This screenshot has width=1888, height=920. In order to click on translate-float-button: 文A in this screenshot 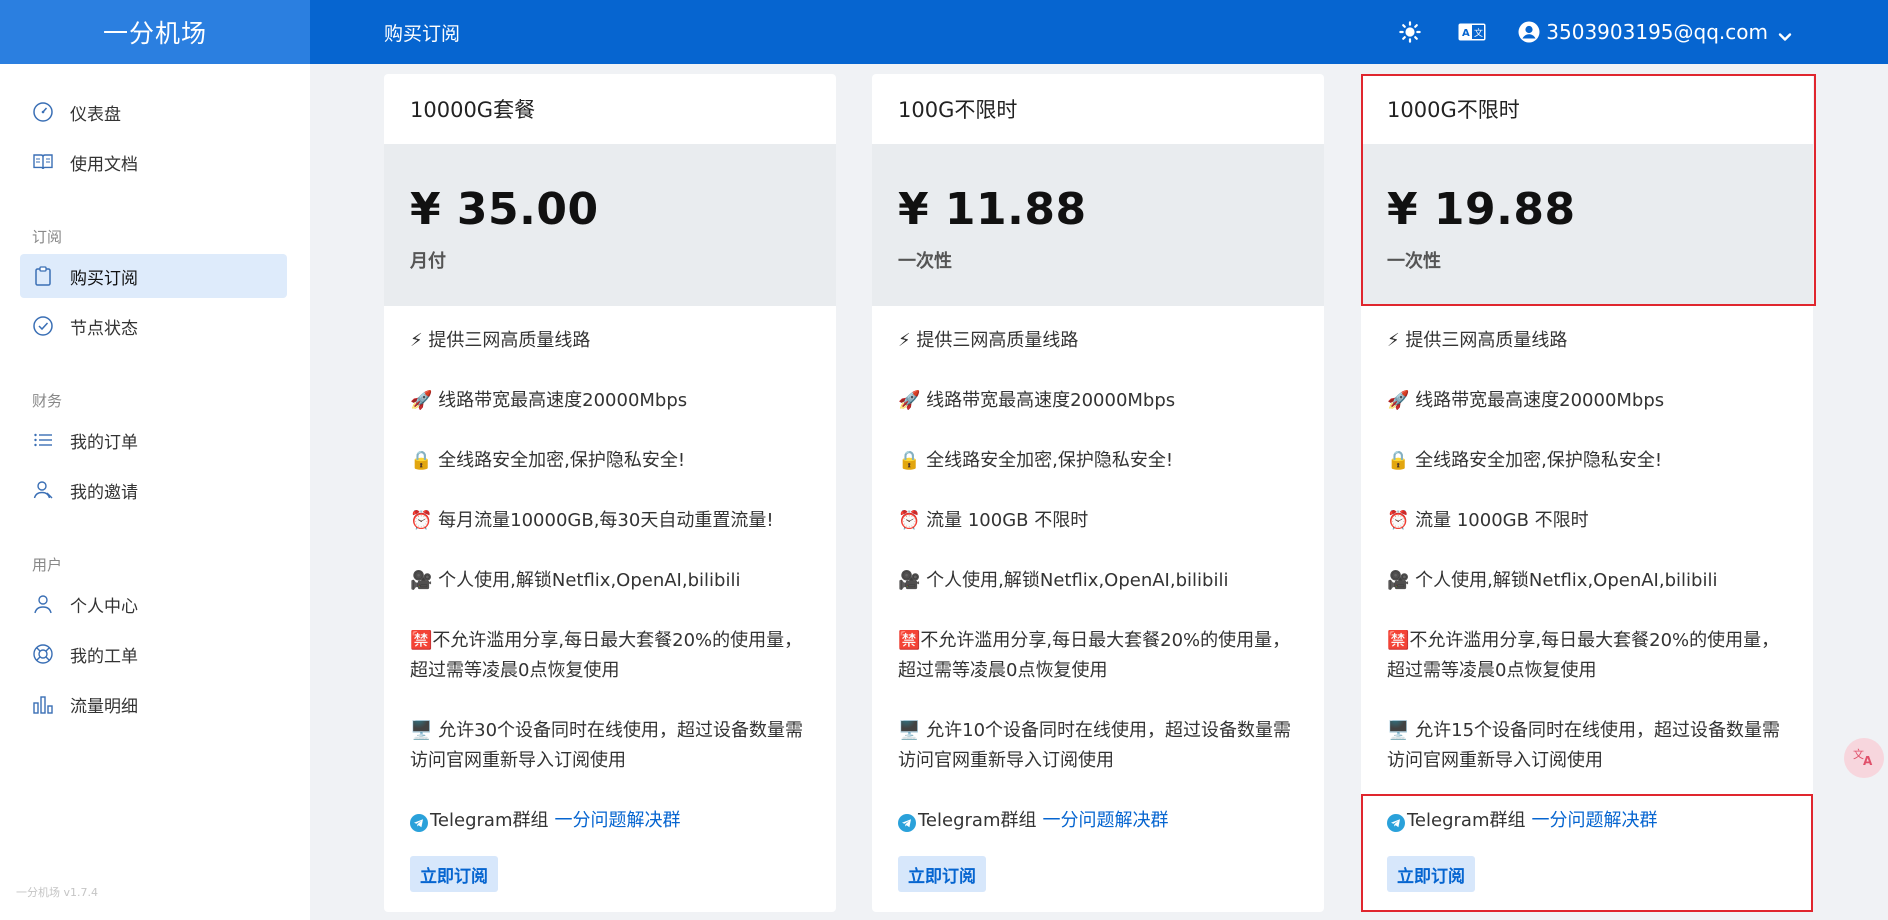, I will do `click(1864, 758)`.